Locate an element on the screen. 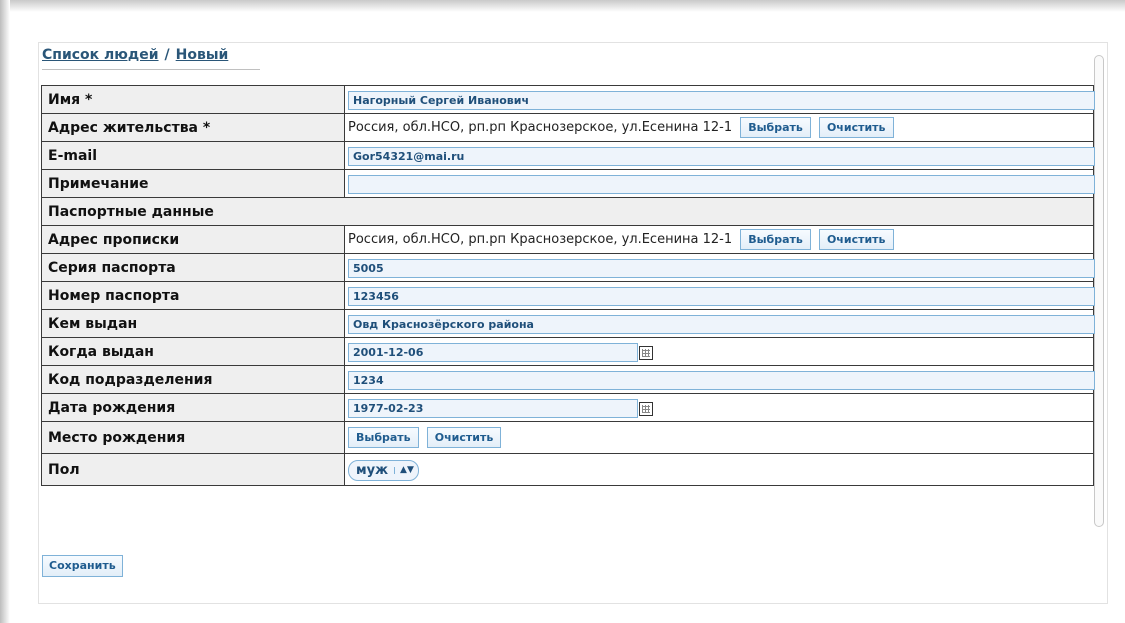 Image resolution: width=1125 pixels, height=623 pixels. division-code-input is located at coordinates (721, 380).